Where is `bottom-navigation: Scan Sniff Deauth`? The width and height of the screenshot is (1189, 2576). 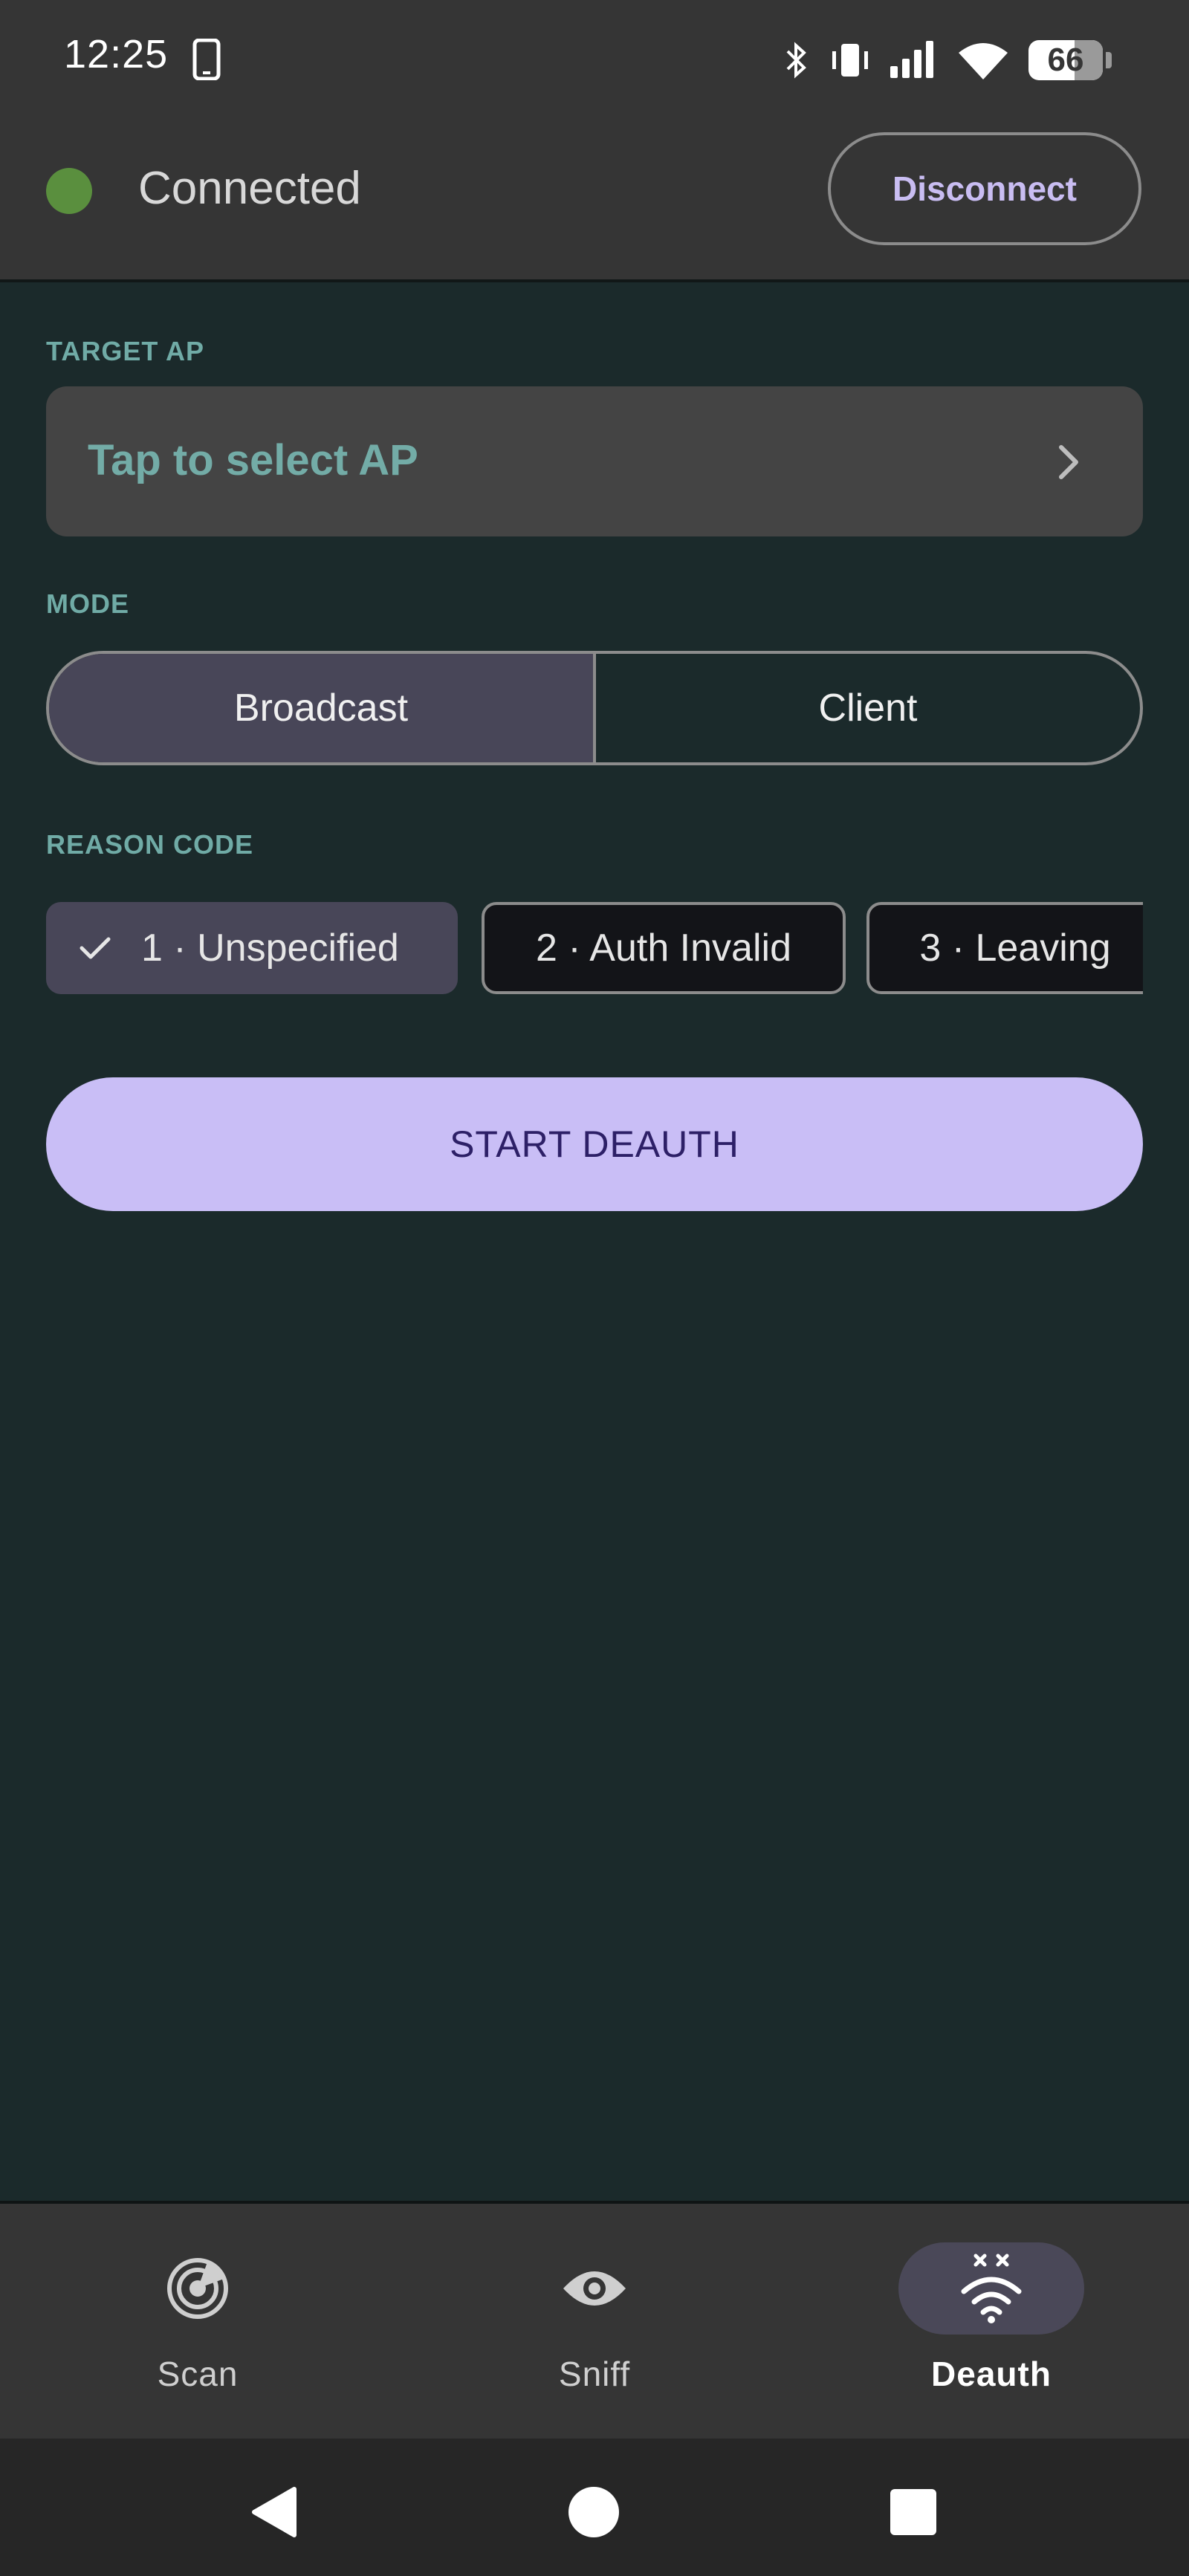
bottom-navigation: Scan Sniff Deauth is located at coordinates (594, 2320).